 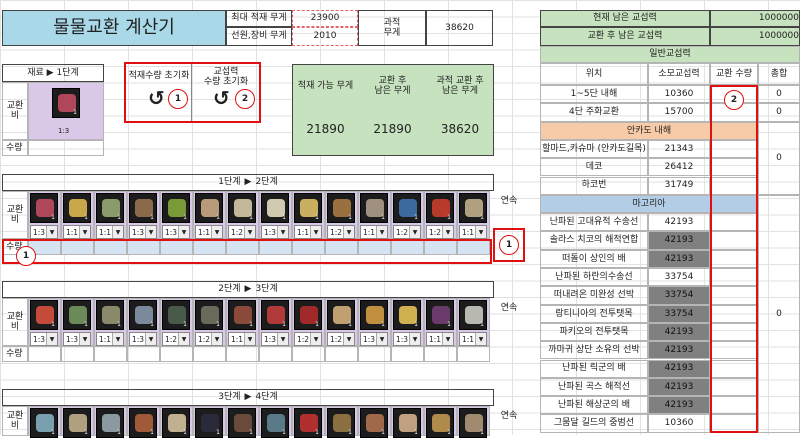 What do you see at coordinates (226, 92) in the screenshot?
I see `reset-trade-button: 교섭력 수량 초기화 ↺ 2` at bounding box center [226, 92].